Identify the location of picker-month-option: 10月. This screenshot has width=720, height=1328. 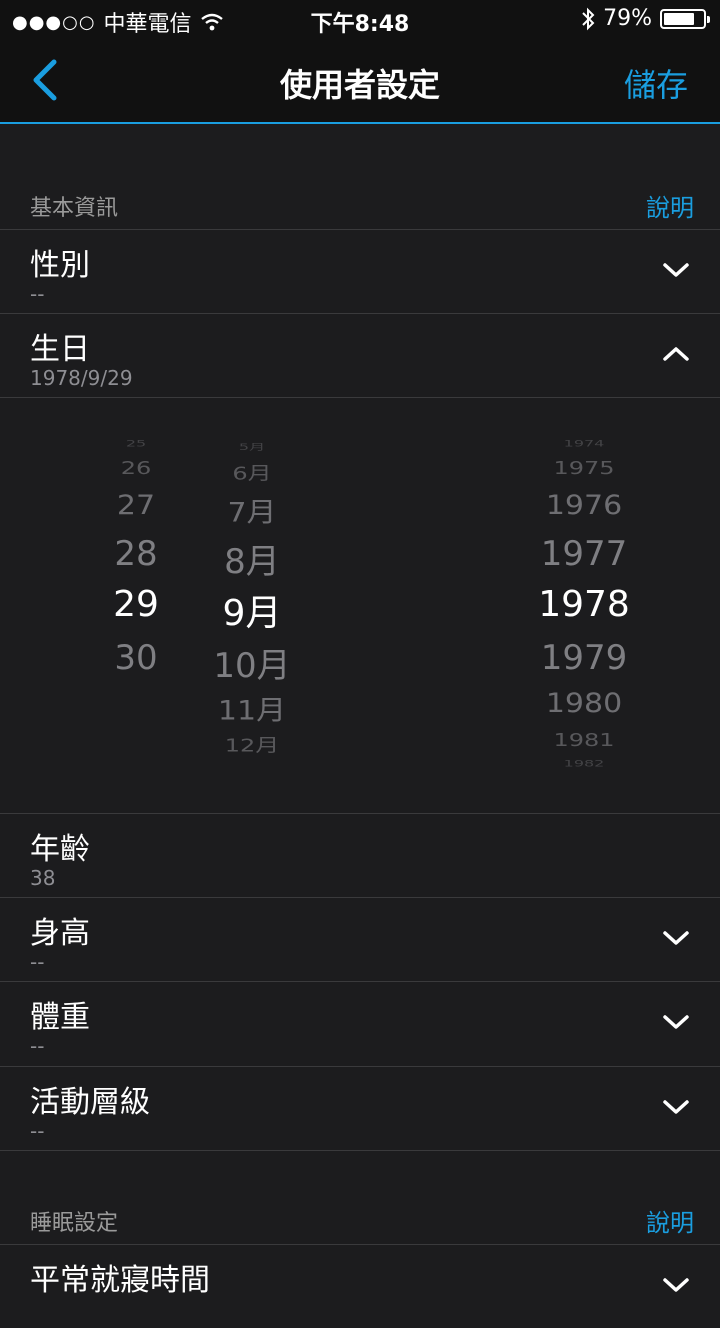
(251, 662).